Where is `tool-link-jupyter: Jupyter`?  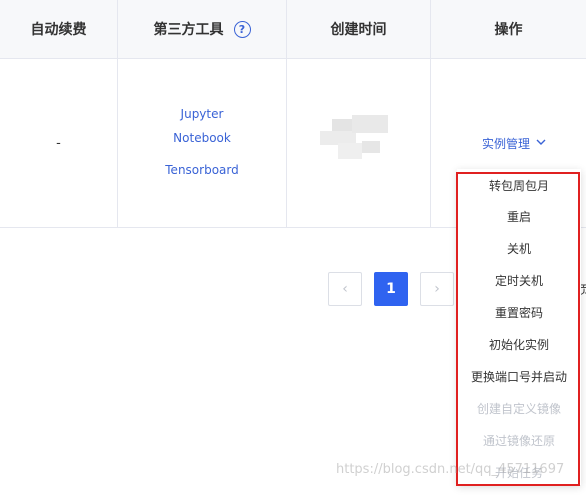
tool-link-jupyter: Jupyter is located at coordinates (202, 114).